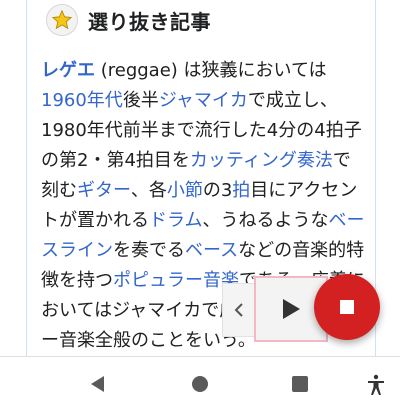  Describe the element at coordinates (211, 70) in the screenshot. I see `article-text-run: (reggae) は狭義においては` at that location.